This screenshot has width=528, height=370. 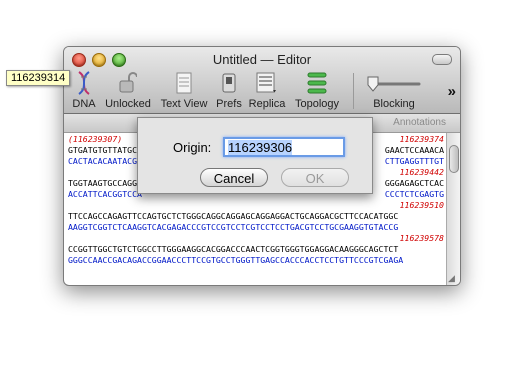 What do you see at coordinates (267, 83) in the screenshot?
I see `replica-icon` at bounding box center [267, 83].